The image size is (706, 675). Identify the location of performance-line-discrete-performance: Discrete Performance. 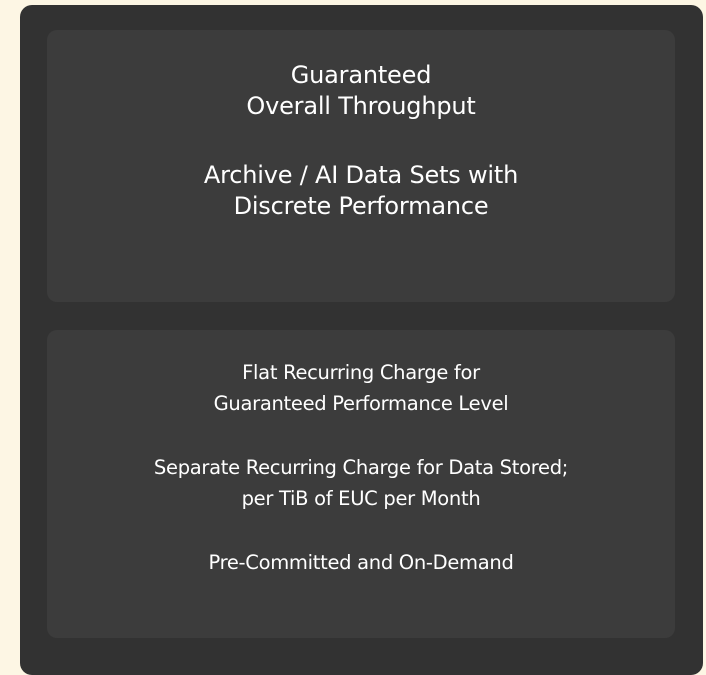
(361, 206).